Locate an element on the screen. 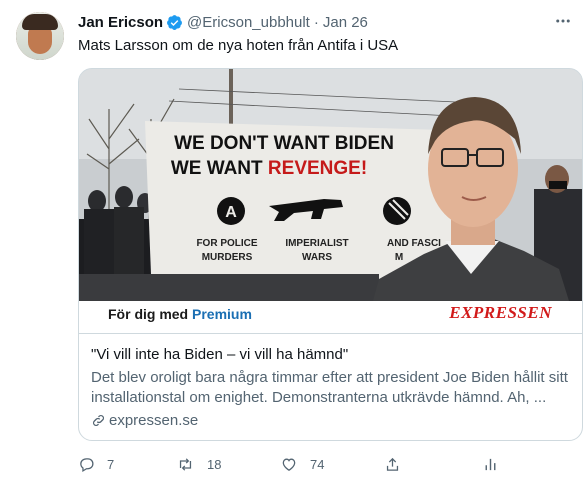  tweet-timestamp: Jan 26 is located at coordinates (345, 22).